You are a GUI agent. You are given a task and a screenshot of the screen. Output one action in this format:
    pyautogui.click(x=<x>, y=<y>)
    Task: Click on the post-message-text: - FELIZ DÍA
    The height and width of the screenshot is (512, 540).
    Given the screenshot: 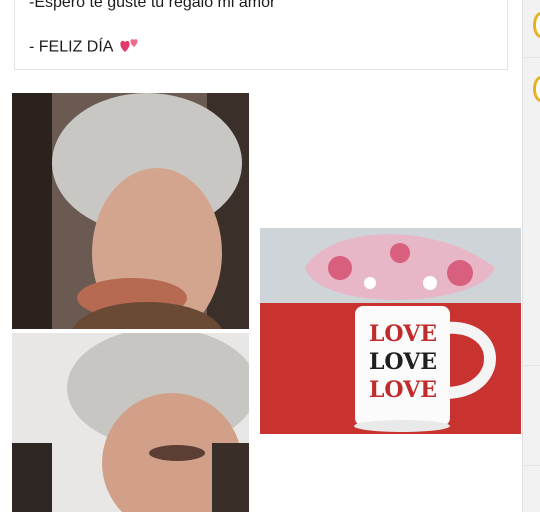 What is the action you would take?
    pyautogui.click(x=71, y=47)
    